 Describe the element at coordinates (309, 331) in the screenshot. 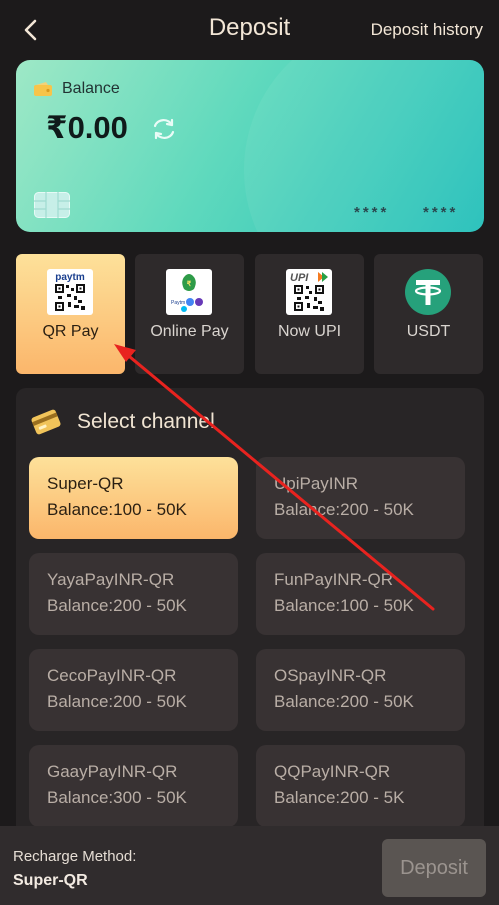

I see `method-label: Now UPI` at that location.